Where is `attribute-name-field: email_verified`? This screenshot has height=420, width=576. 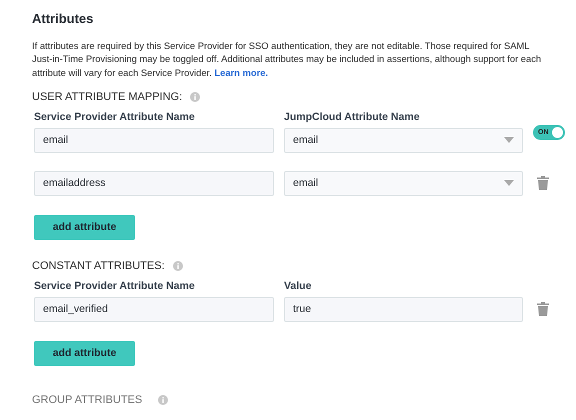 attribute-name-field: email_verified is located at coordinates (154, 309).